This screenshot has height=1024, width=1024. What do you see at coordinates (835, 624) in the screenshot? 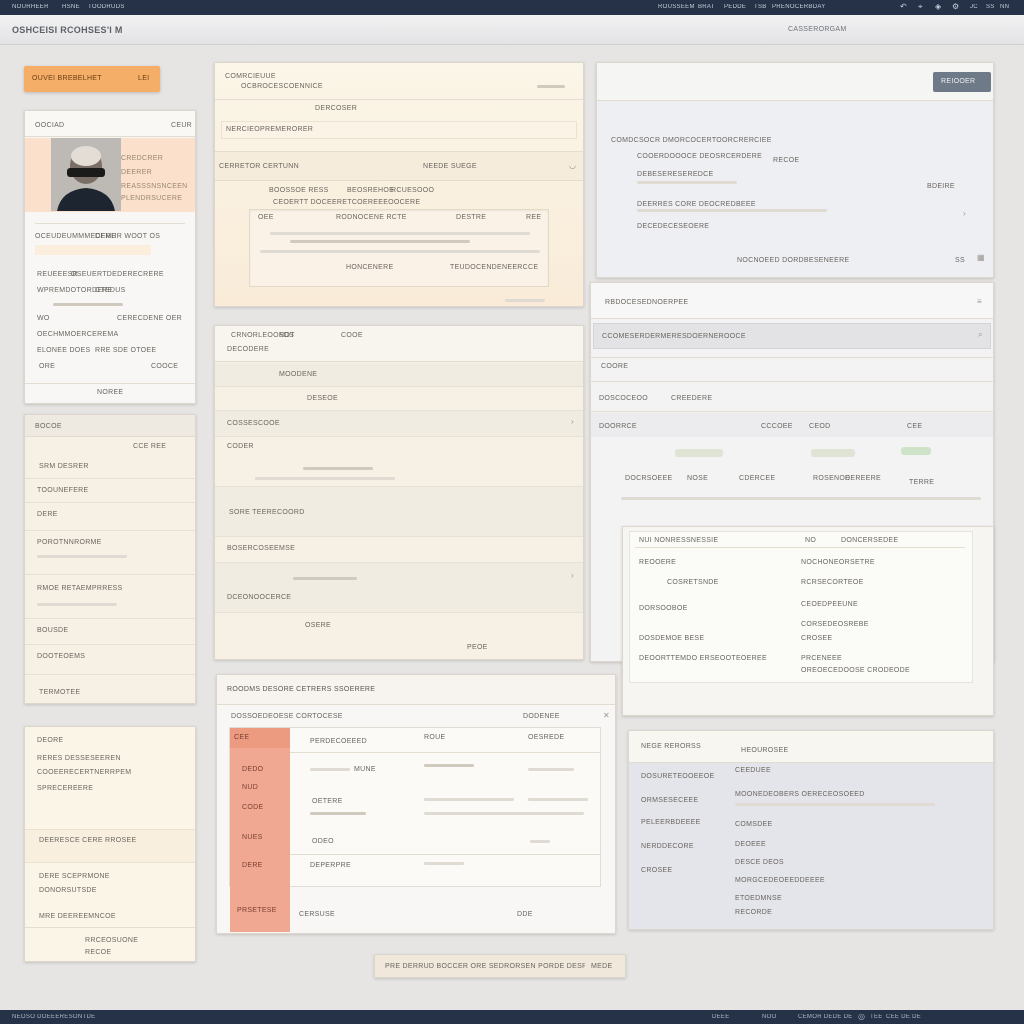
I see `detail-right: CORSEDEOSREBE` at bounding box center [835, 624].